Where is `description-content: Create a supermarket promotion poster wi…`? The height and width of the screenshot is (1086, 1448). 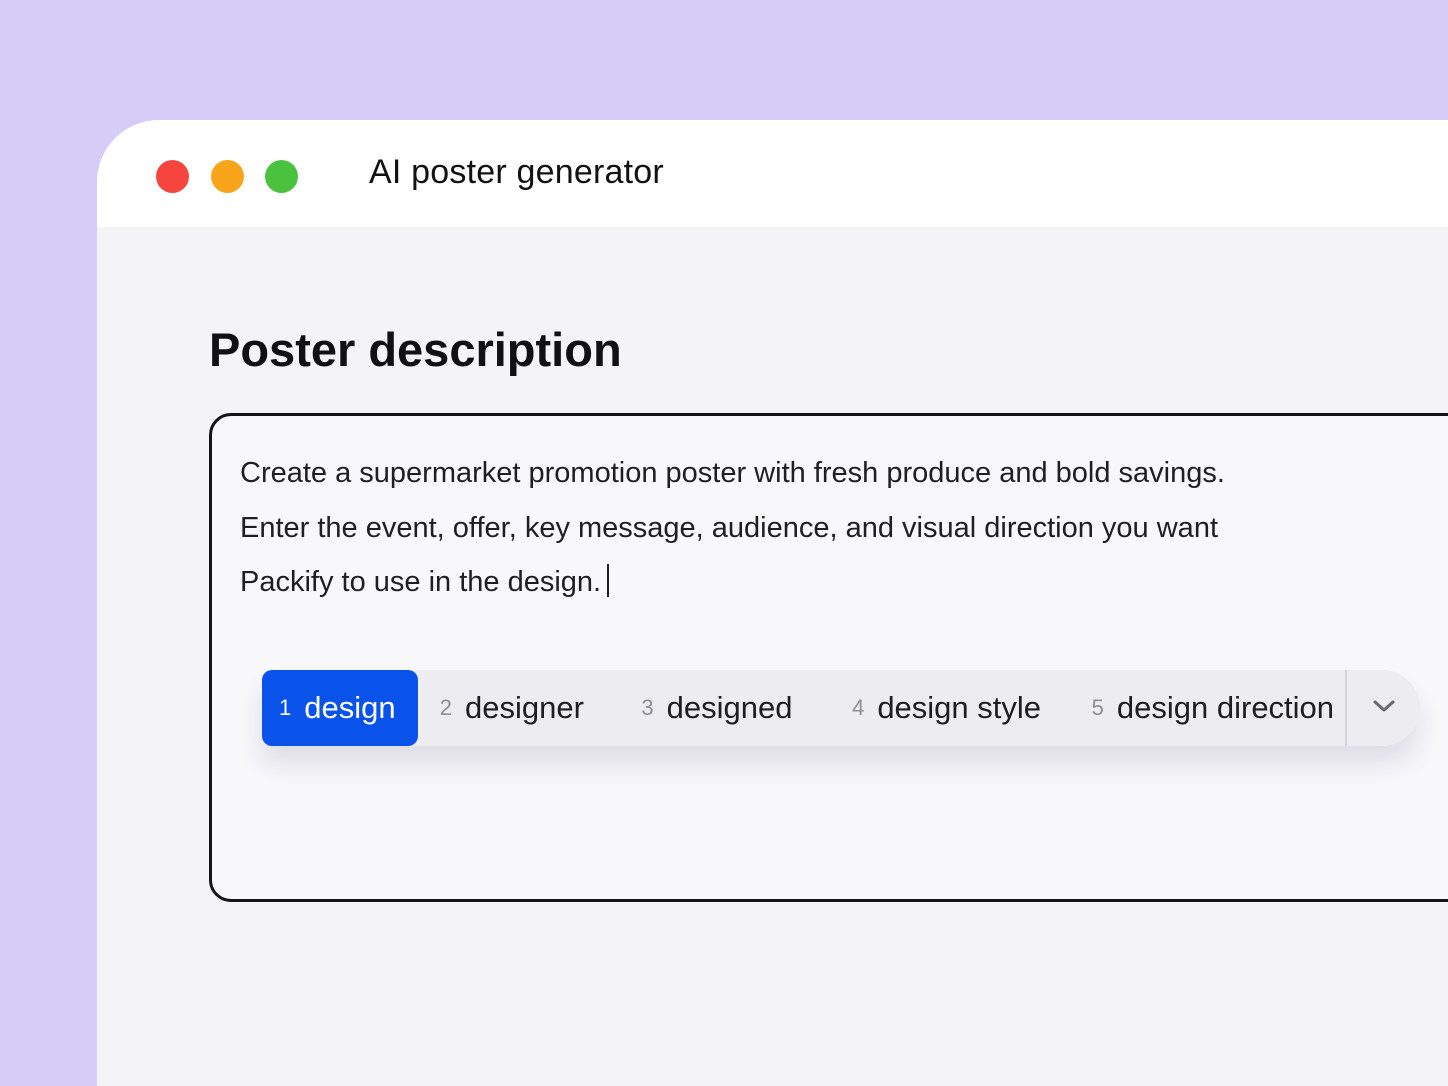
description-content: Create a supermarket promotion poster wi… is located at coordinates (732, 527).